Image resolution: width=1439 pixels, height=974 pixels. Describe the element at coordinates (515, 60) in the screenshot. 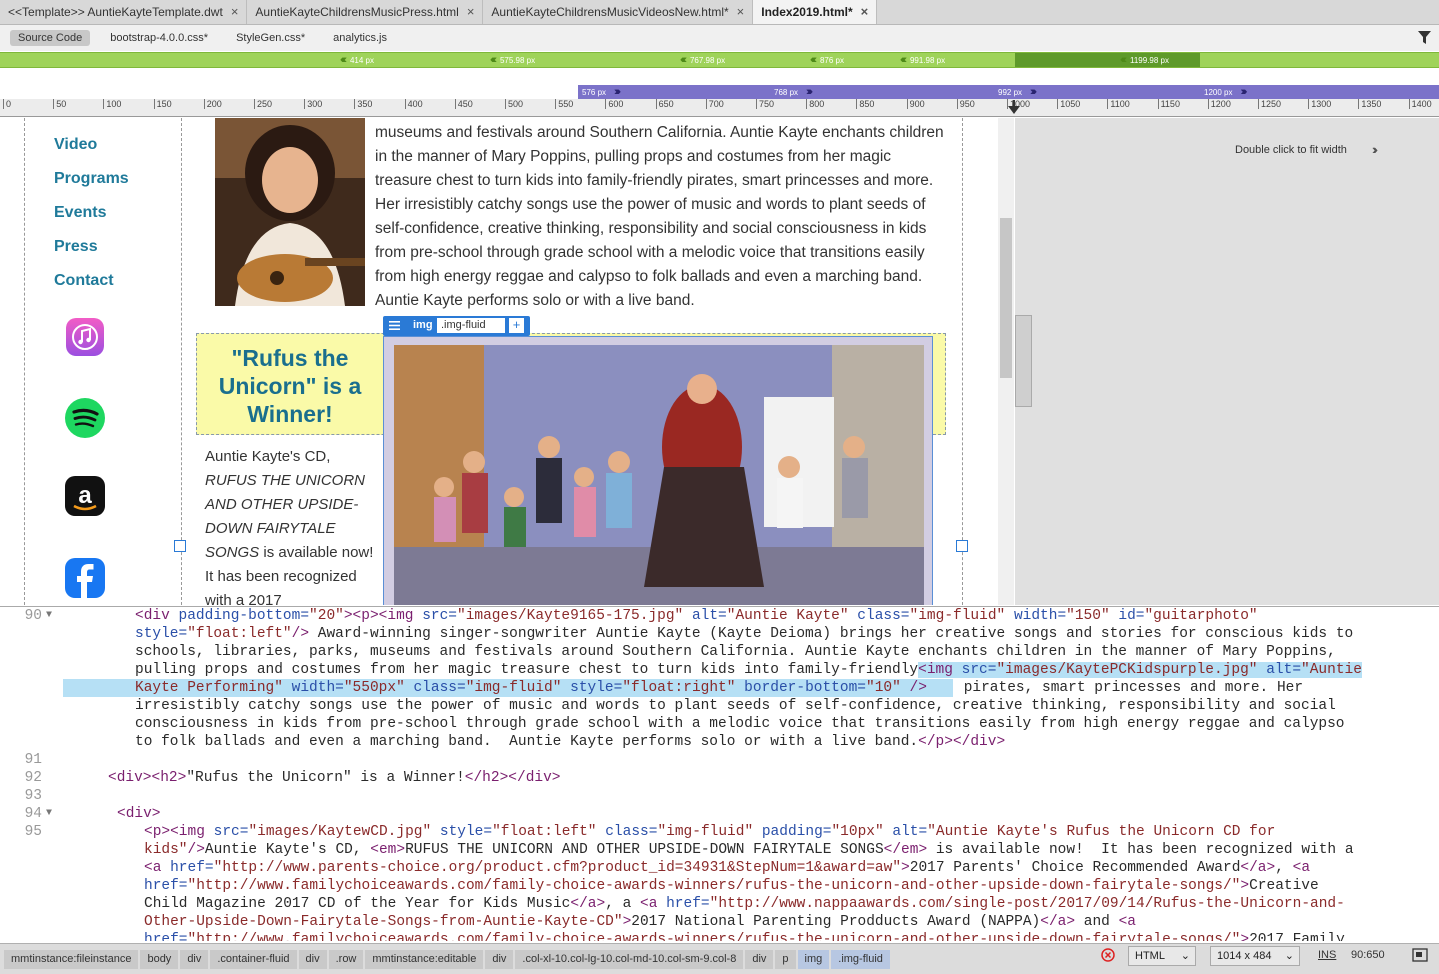

I see `media-query-576: ‹‹‹‹‹‹ 575.98 px` at that location.